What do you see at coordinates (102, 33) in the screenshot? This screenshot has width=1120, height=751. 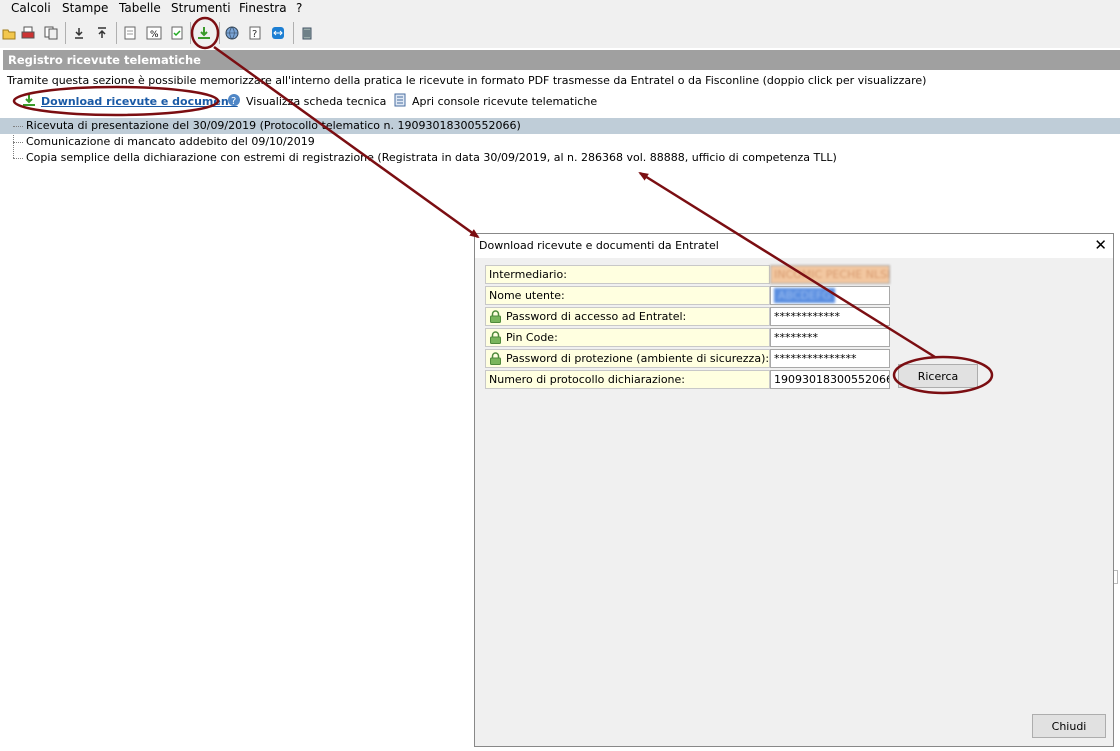 I see `export-up-icon` at bounding box center [102, 33].